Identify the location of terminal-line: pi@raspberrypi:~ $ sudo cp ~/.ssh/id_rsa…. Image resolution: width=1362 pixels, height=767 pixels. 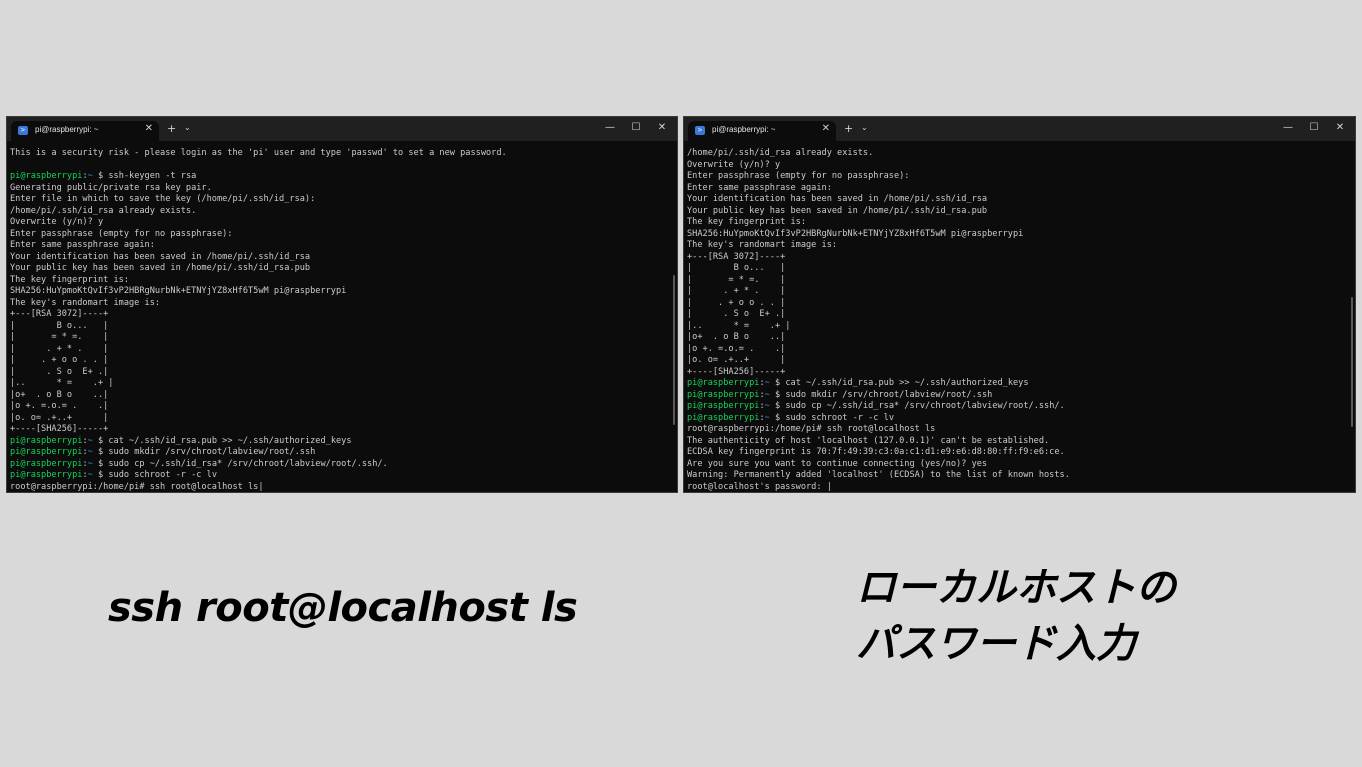
(340, 465).